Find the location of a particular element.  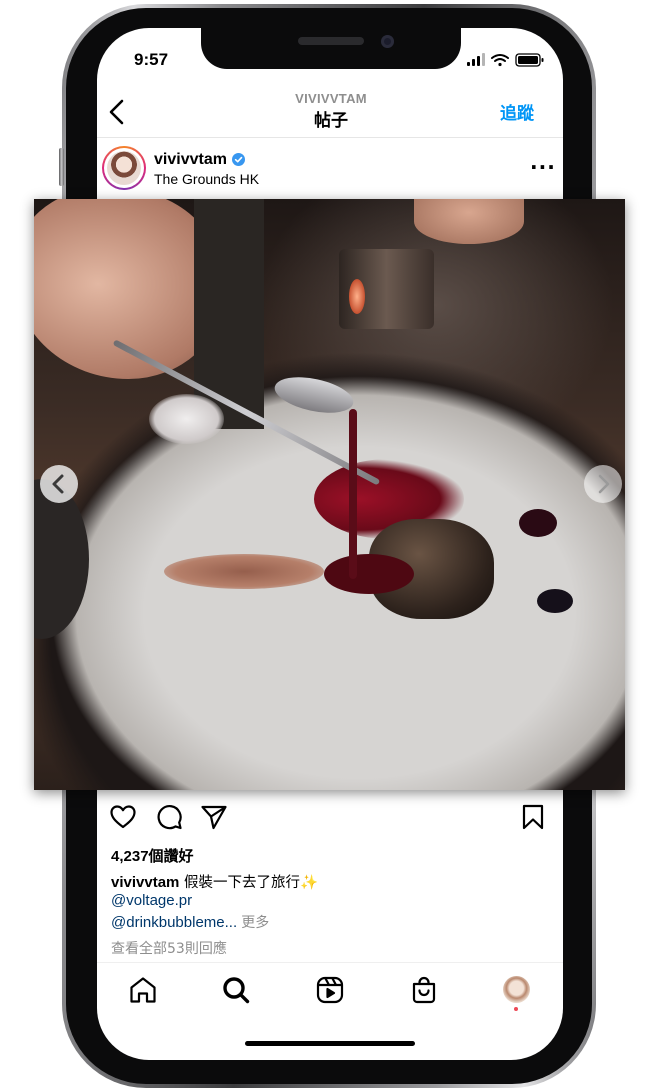

post-username: vivivvtam is located at coordinates (190, 160).